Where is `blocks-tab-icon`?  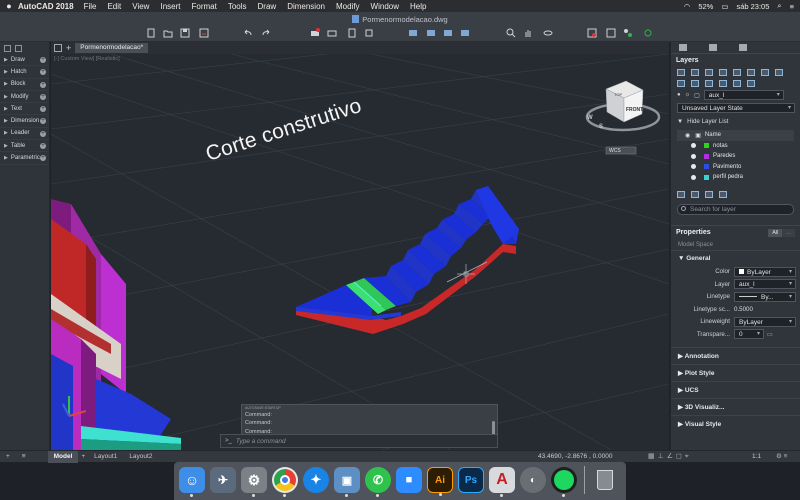
blocks-tab-icon is located at coordinates (743, 47).